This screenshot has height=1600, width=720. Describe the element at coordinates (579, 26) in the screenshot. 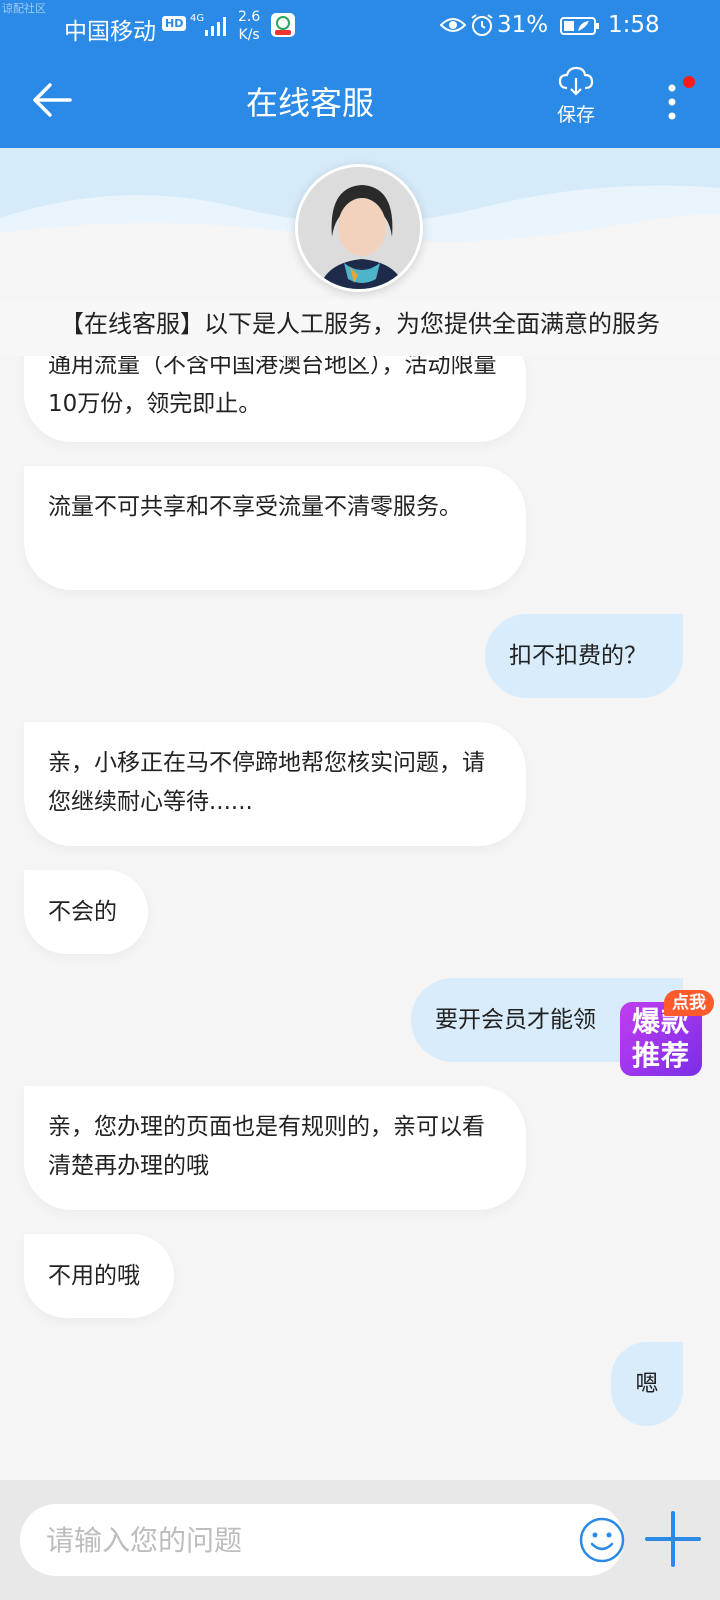

I see `battery-icon` at that location.